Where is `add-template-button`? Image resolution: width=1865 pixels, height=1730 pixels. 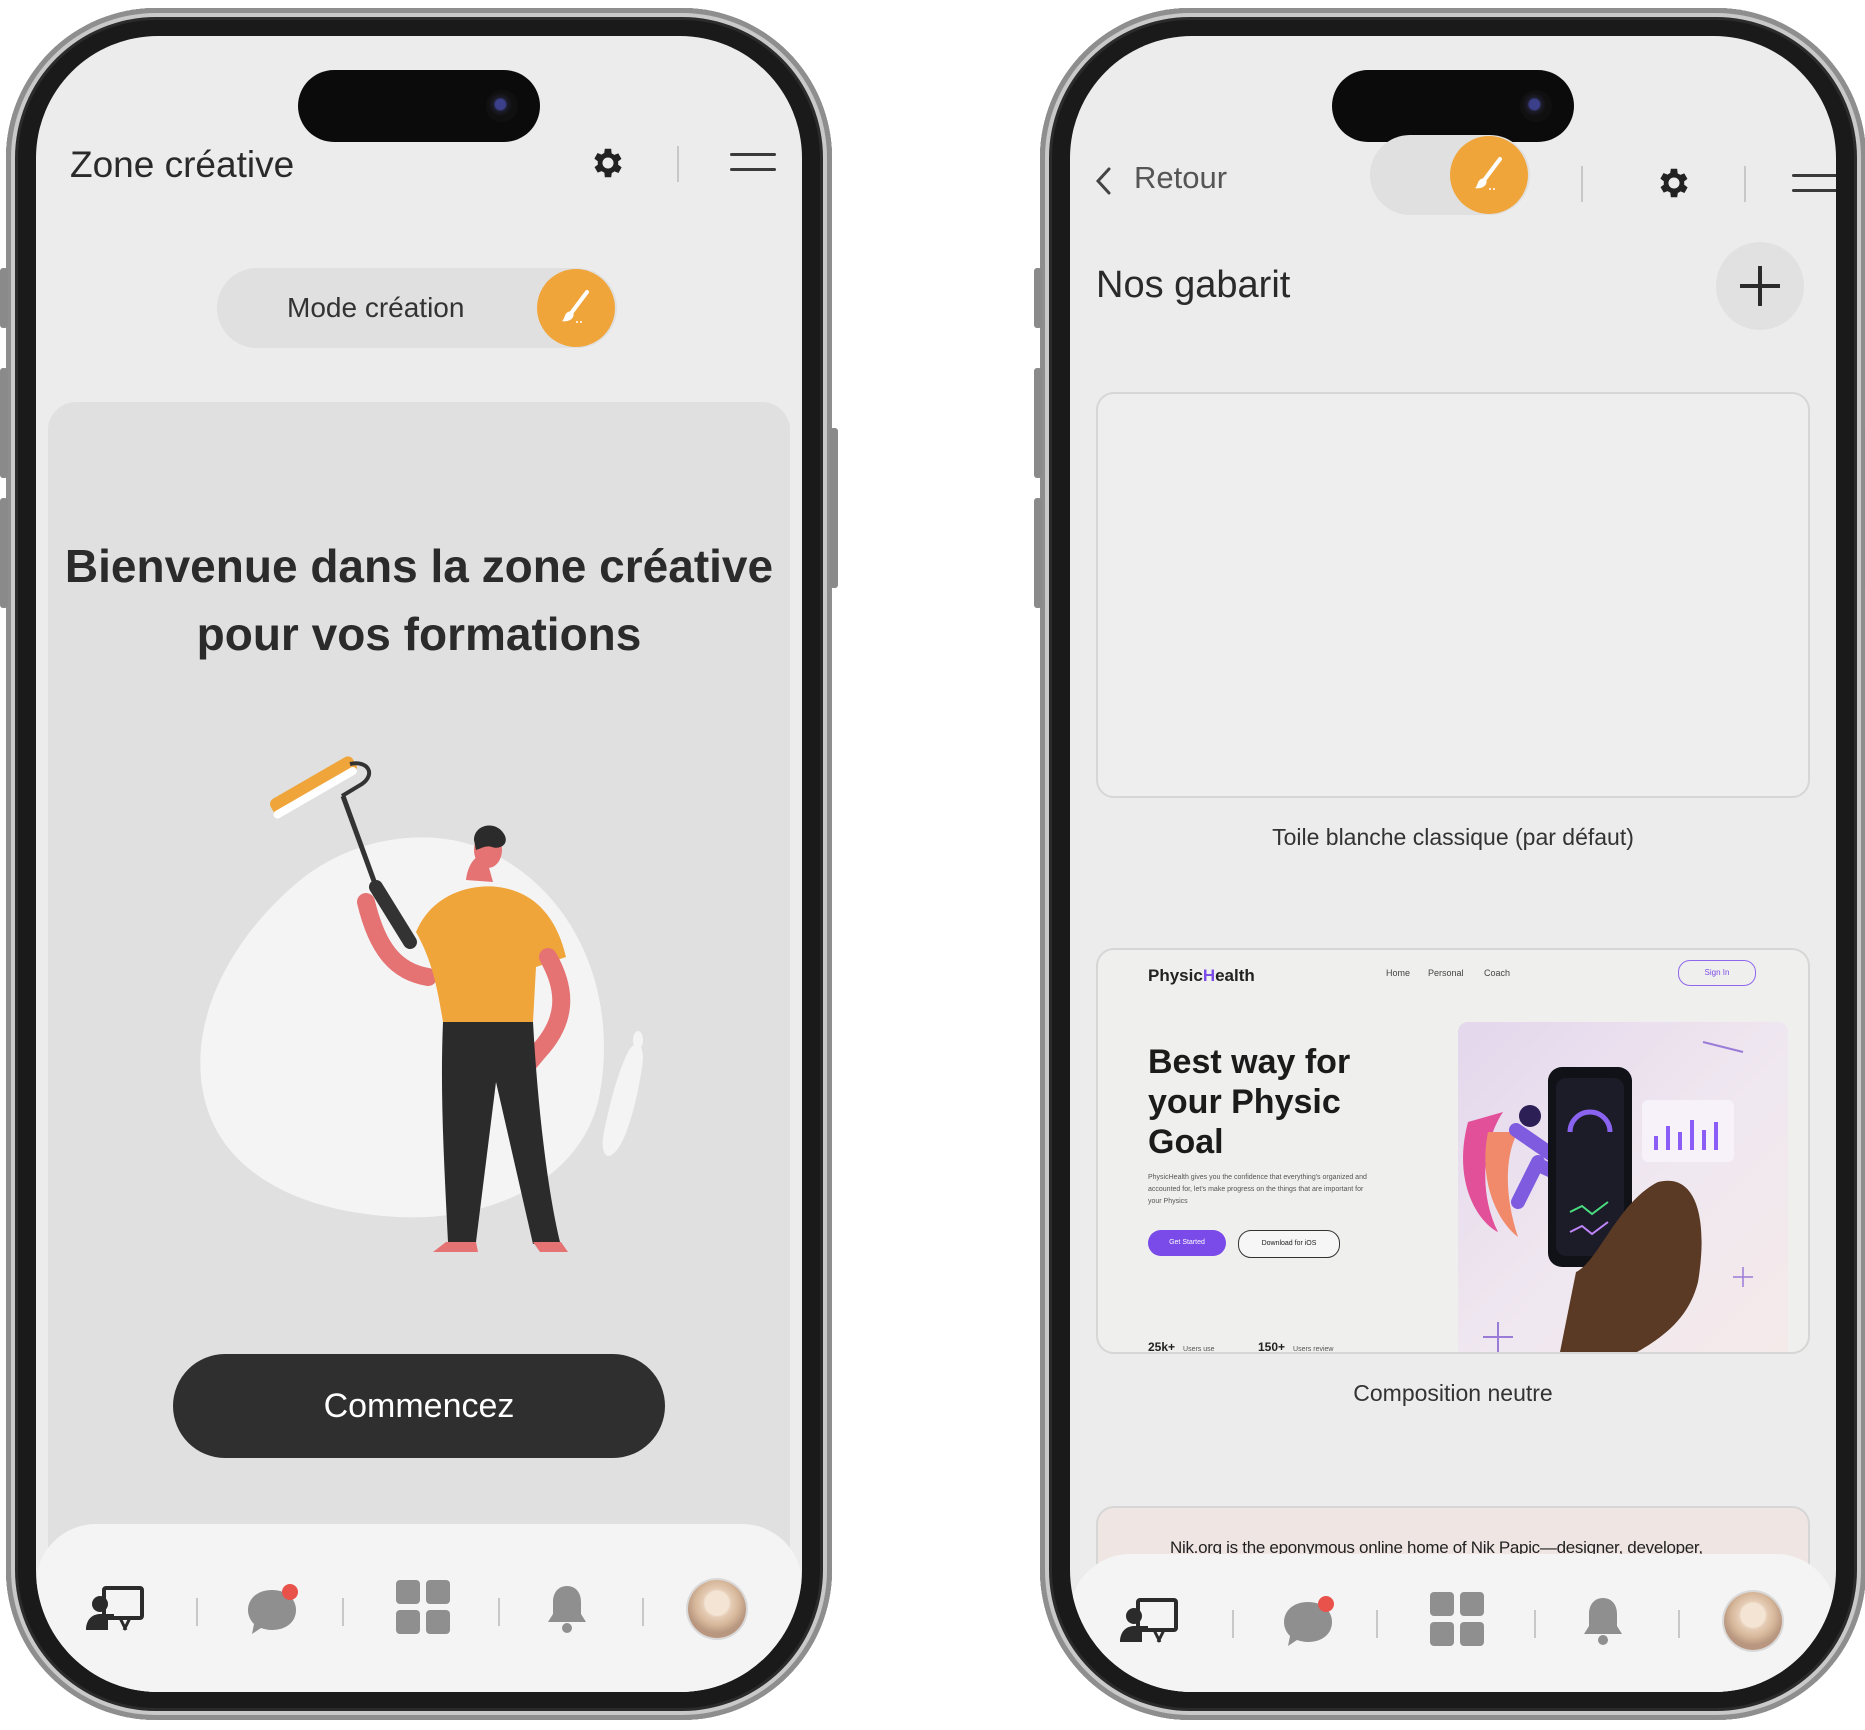 add-template-button is located at coordinates (1760, 286).